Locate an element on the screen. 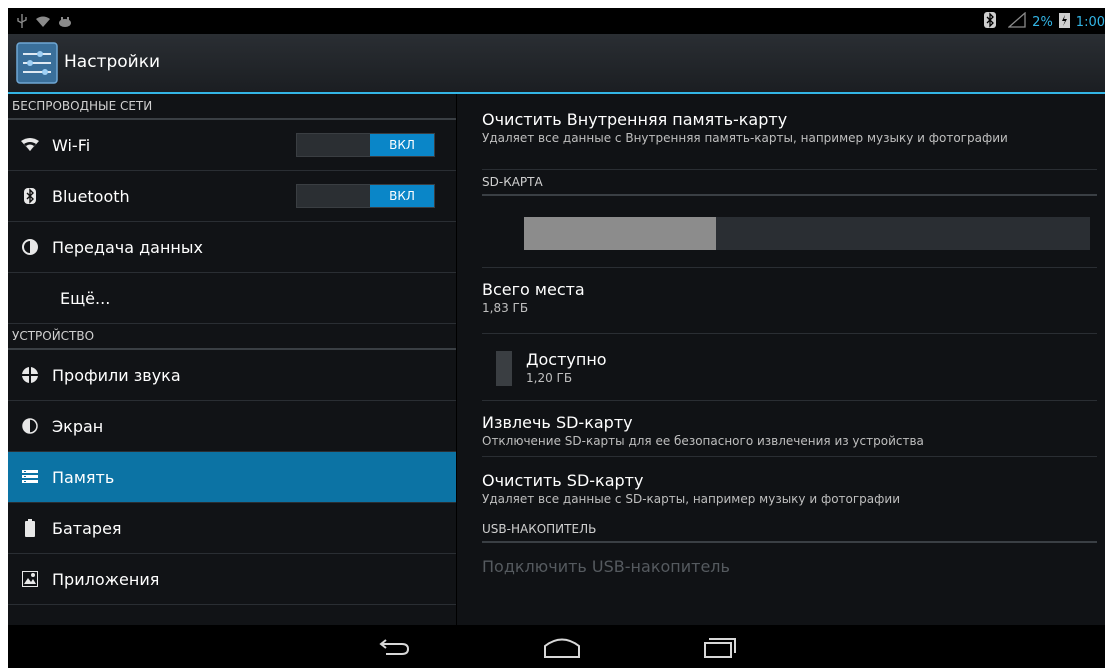 This screenshot has width=1105, height=668. connect-usb-storage: Подключить USB-накопитель is located at coordinates (789, 563).